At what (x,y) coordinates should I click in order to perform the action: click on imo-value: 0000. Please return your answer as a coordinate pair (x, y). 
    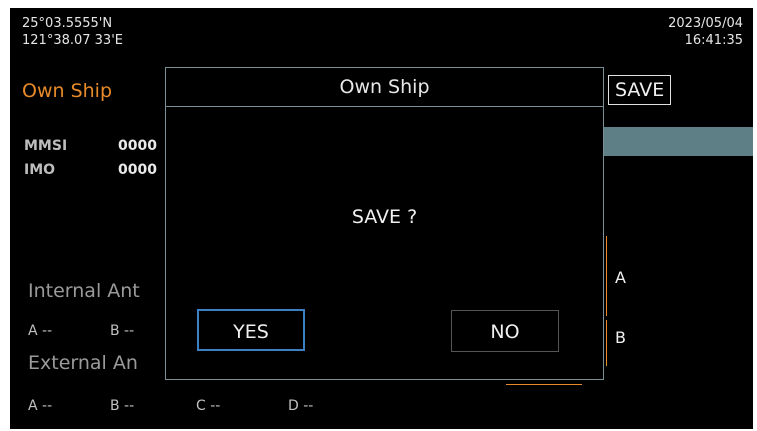
    Looking at the image, I should click on (137, 170).